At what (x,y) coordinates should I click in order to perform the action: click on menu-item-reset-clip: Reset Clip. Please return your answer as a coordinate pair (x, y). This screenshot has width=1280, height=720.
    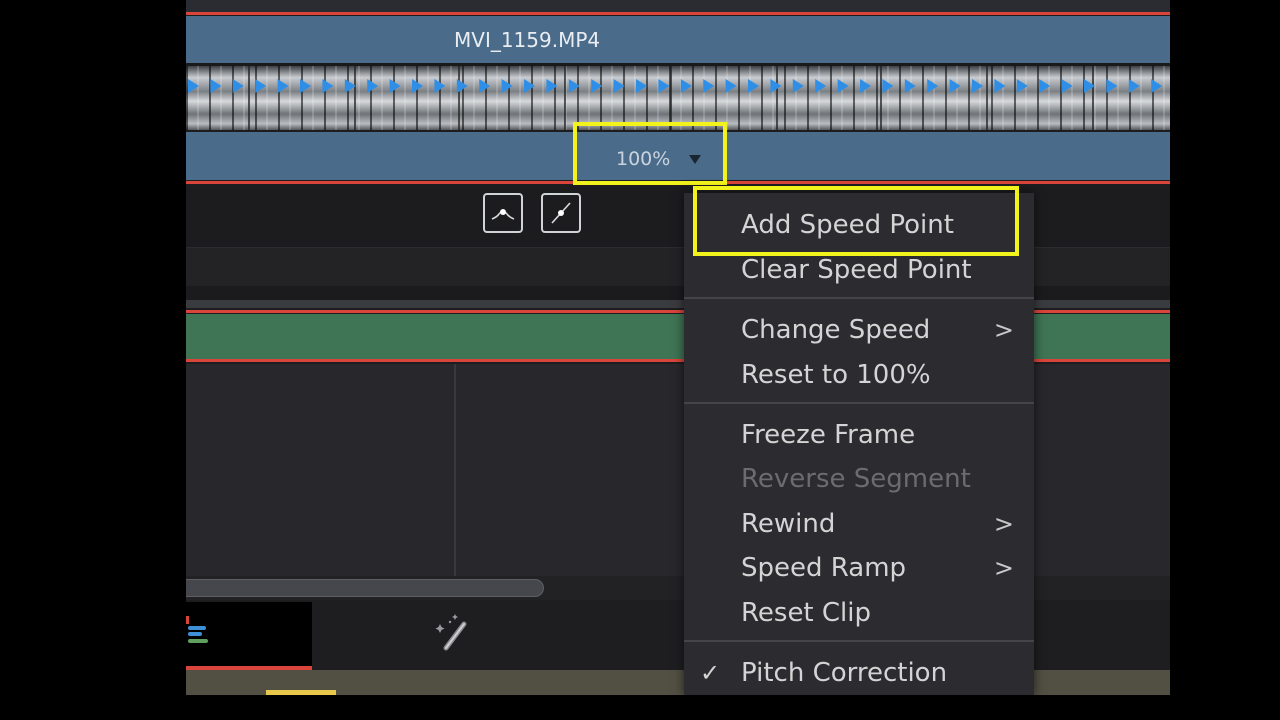
    Looking at the image, I should click on (859, 613).